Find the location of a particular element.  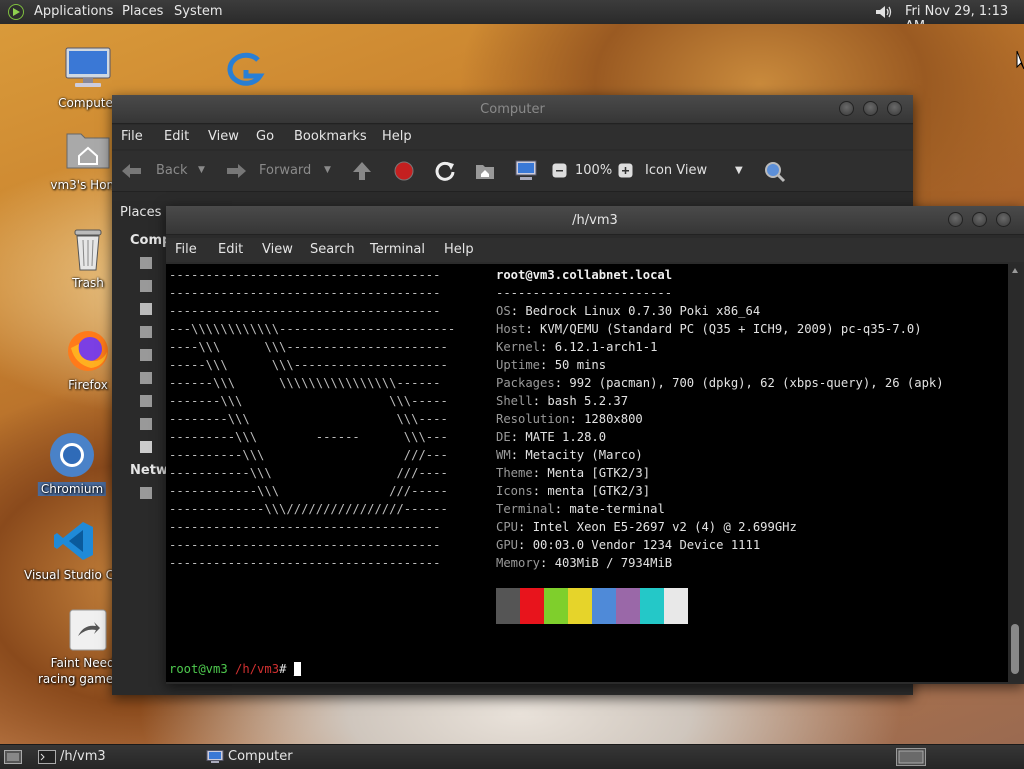

search-icon is located at coordinates (775, 172).